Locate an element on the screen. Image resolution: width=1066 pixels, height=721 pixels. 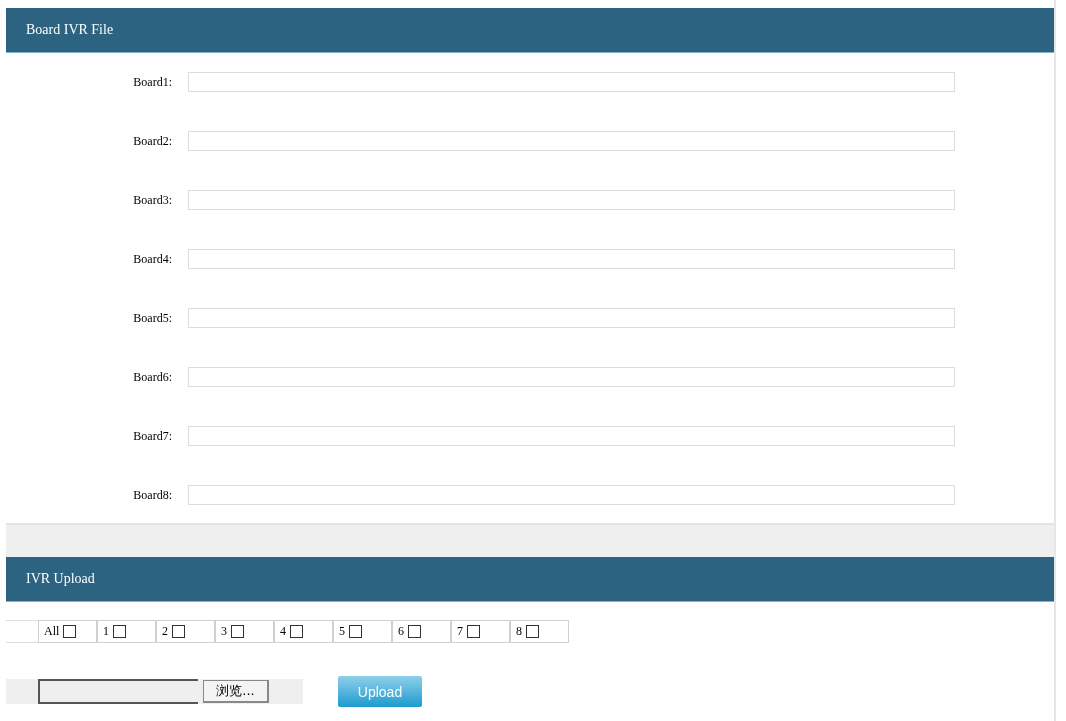
section-header: IVR Upload is located at coordinates (530, 579).